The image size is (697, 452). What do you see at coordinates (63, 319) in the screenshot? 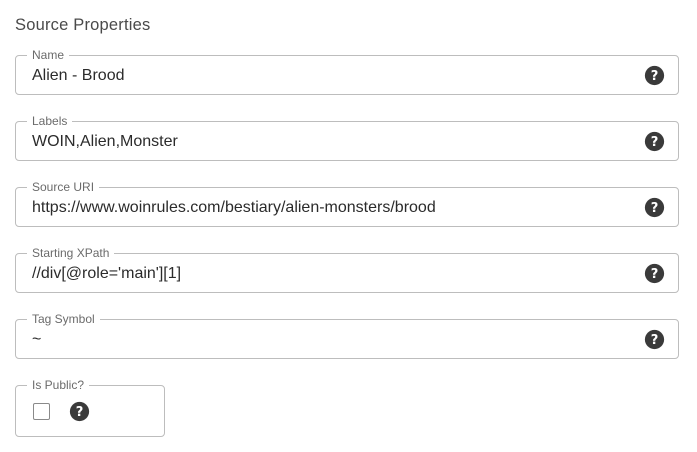
I see `tag-symbol-label: Tag Symbol` at bounding box center [63, 319].